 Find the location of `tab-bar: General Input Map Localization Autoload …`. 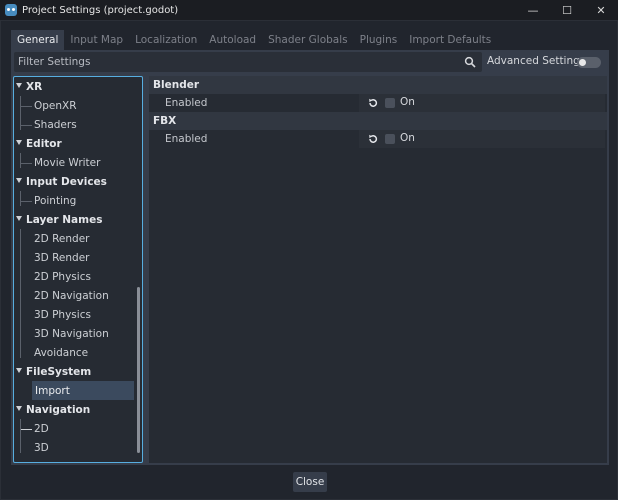

tab-bar: General Input Map Localization Autoload … is located at coordinates (254, 40).